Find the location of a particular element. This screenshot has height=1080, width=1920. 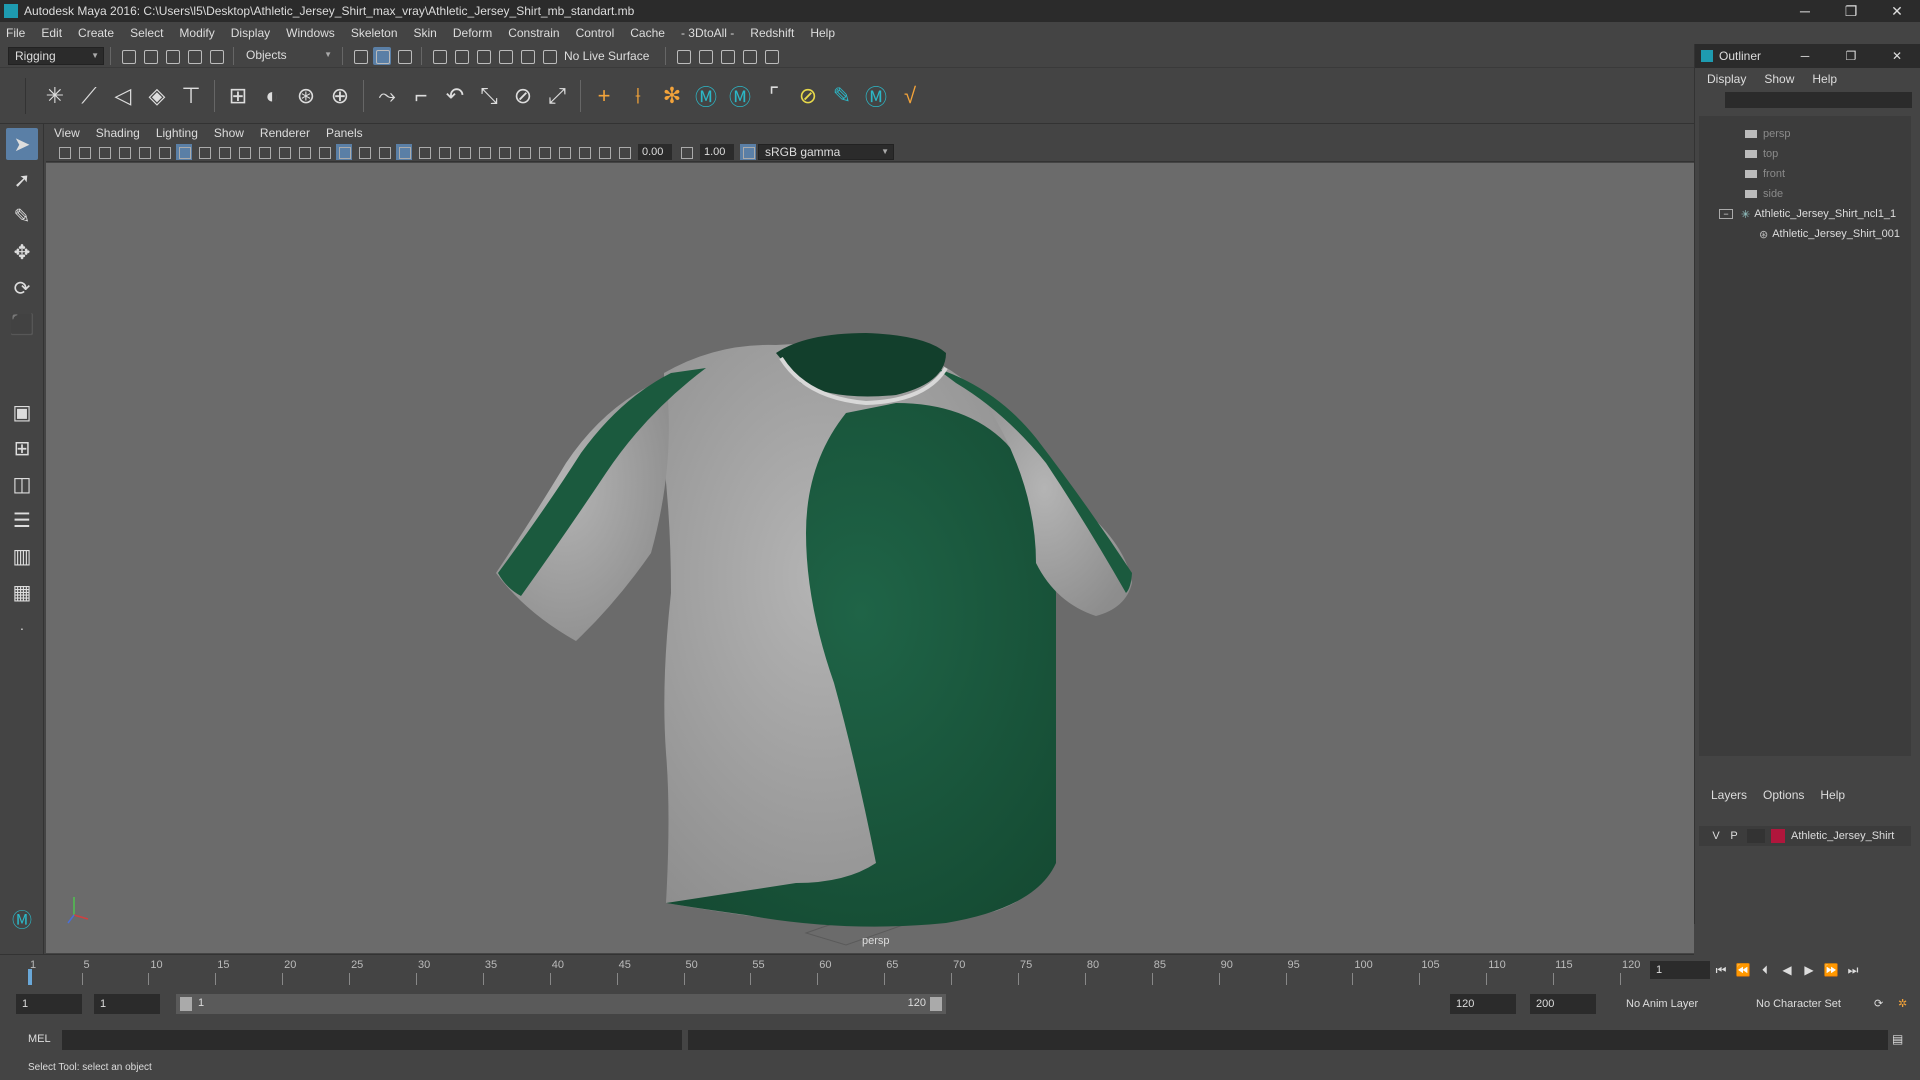

exposure-field: 0.00 is located at coordinates (655, 151).